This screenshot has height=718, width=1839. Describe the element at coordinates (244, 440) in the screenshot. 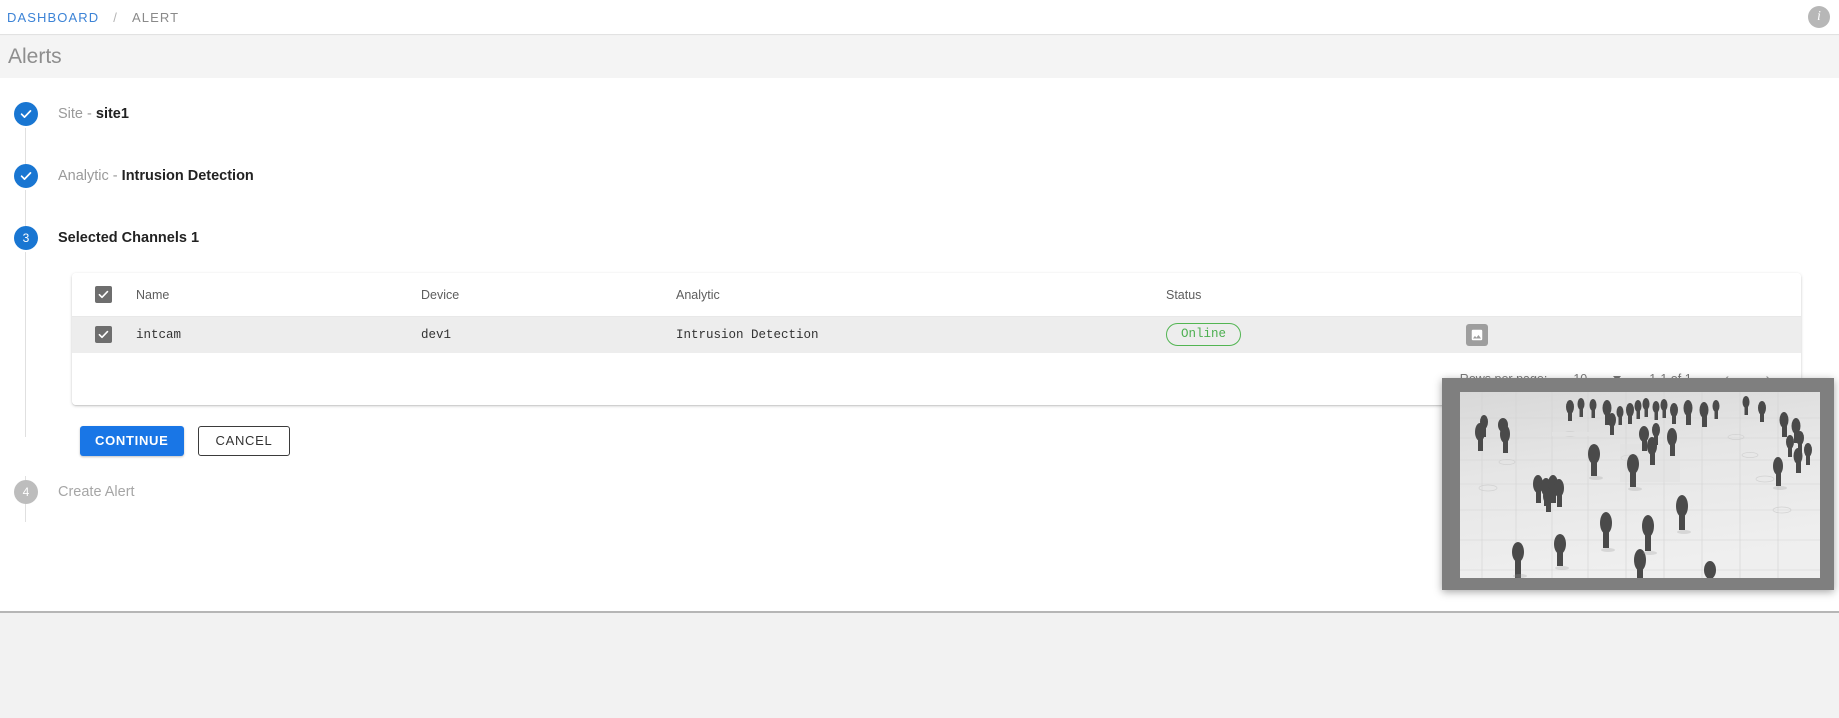

I see `cancel-button: CANCEL` at that location.